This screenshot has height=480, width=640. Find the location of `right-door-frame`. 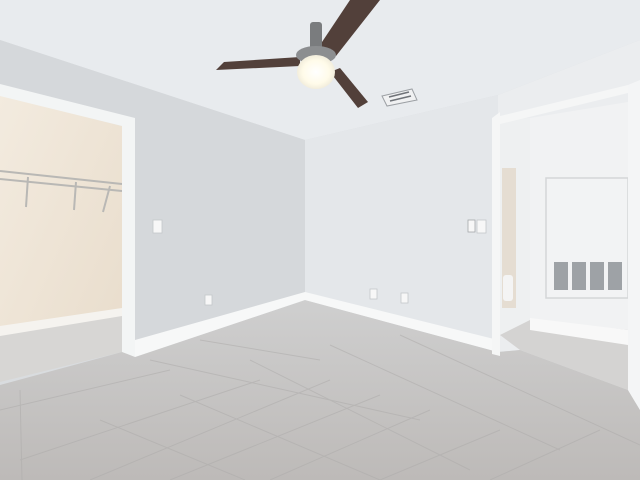

right-door-frame is located at coordinates (496, 234).